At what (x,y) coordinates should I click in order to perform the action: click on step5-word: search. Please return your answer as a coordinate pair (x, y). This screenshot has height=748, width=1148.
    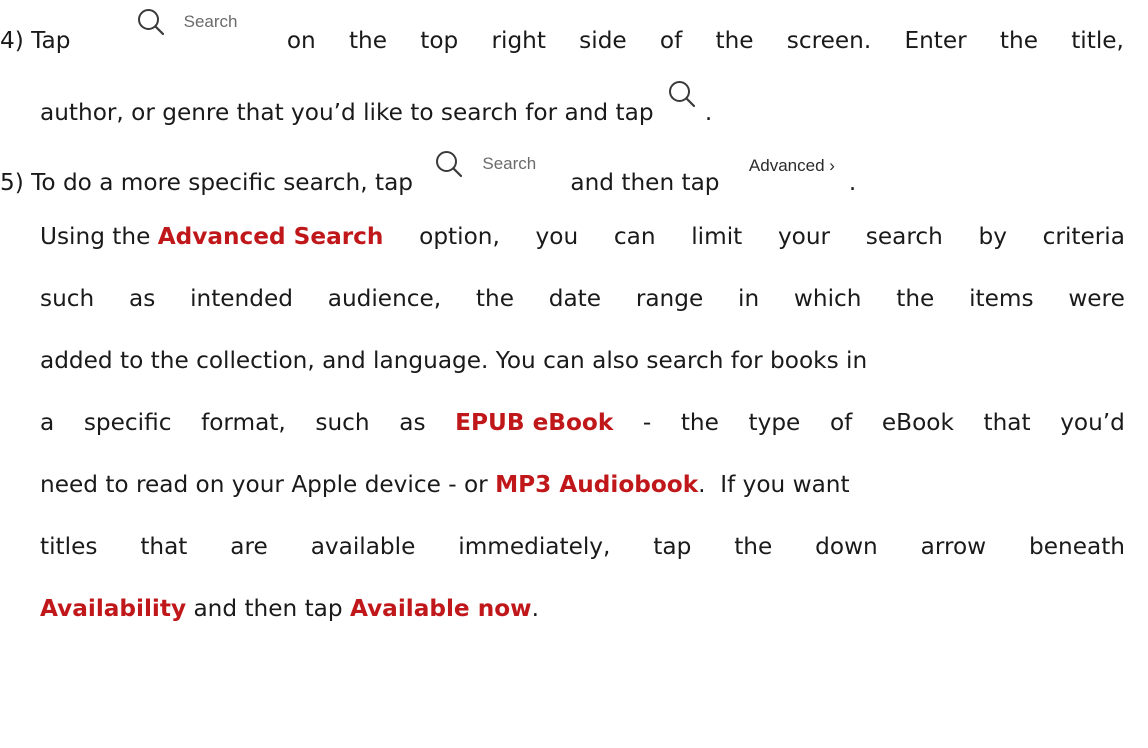
    Looking at the image, I should click on (904, 236).